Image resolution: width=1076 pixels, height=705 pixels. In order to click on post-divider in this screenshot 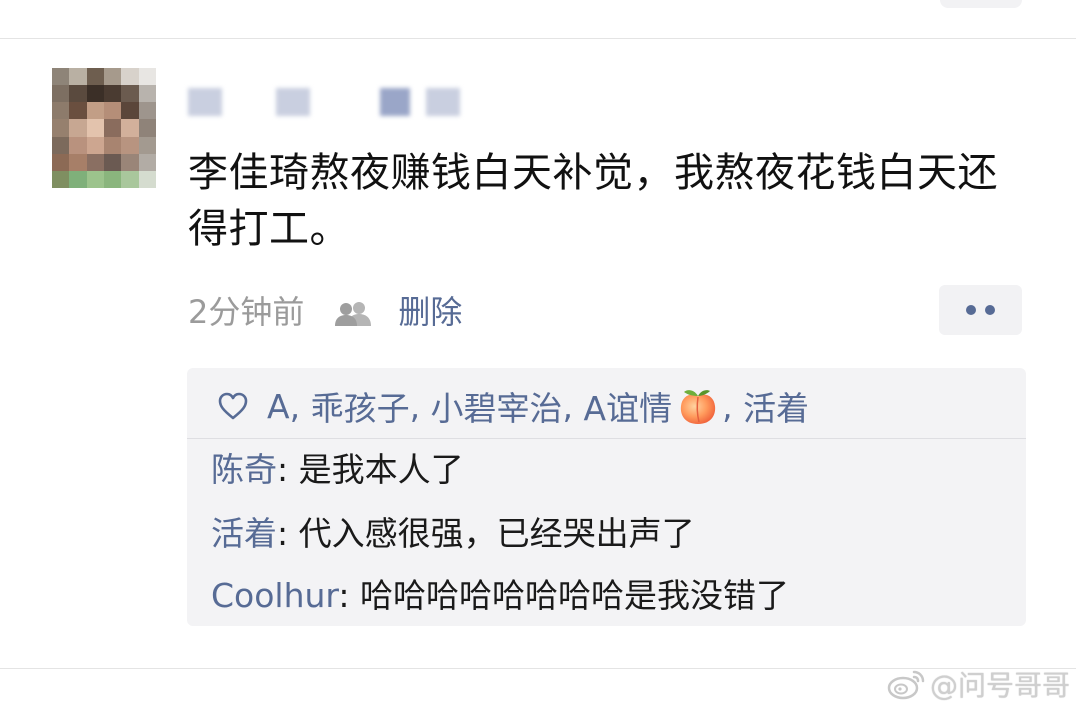, I will do `click(538, 38)`.